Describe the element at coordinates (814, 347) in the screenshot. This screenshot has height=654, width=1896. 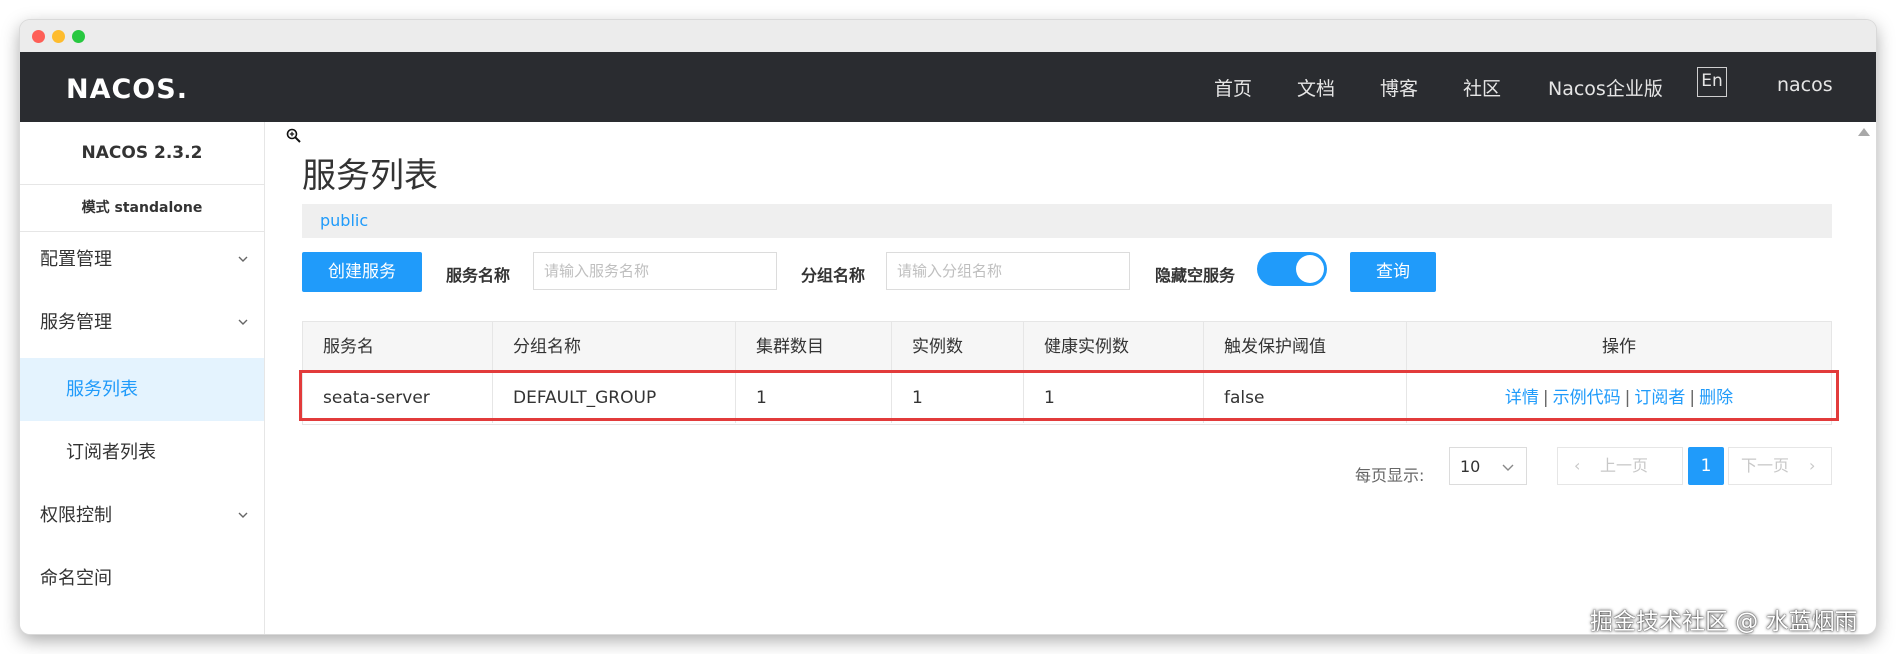
I see `column-header-cluster-count: 集群数目` at that location.